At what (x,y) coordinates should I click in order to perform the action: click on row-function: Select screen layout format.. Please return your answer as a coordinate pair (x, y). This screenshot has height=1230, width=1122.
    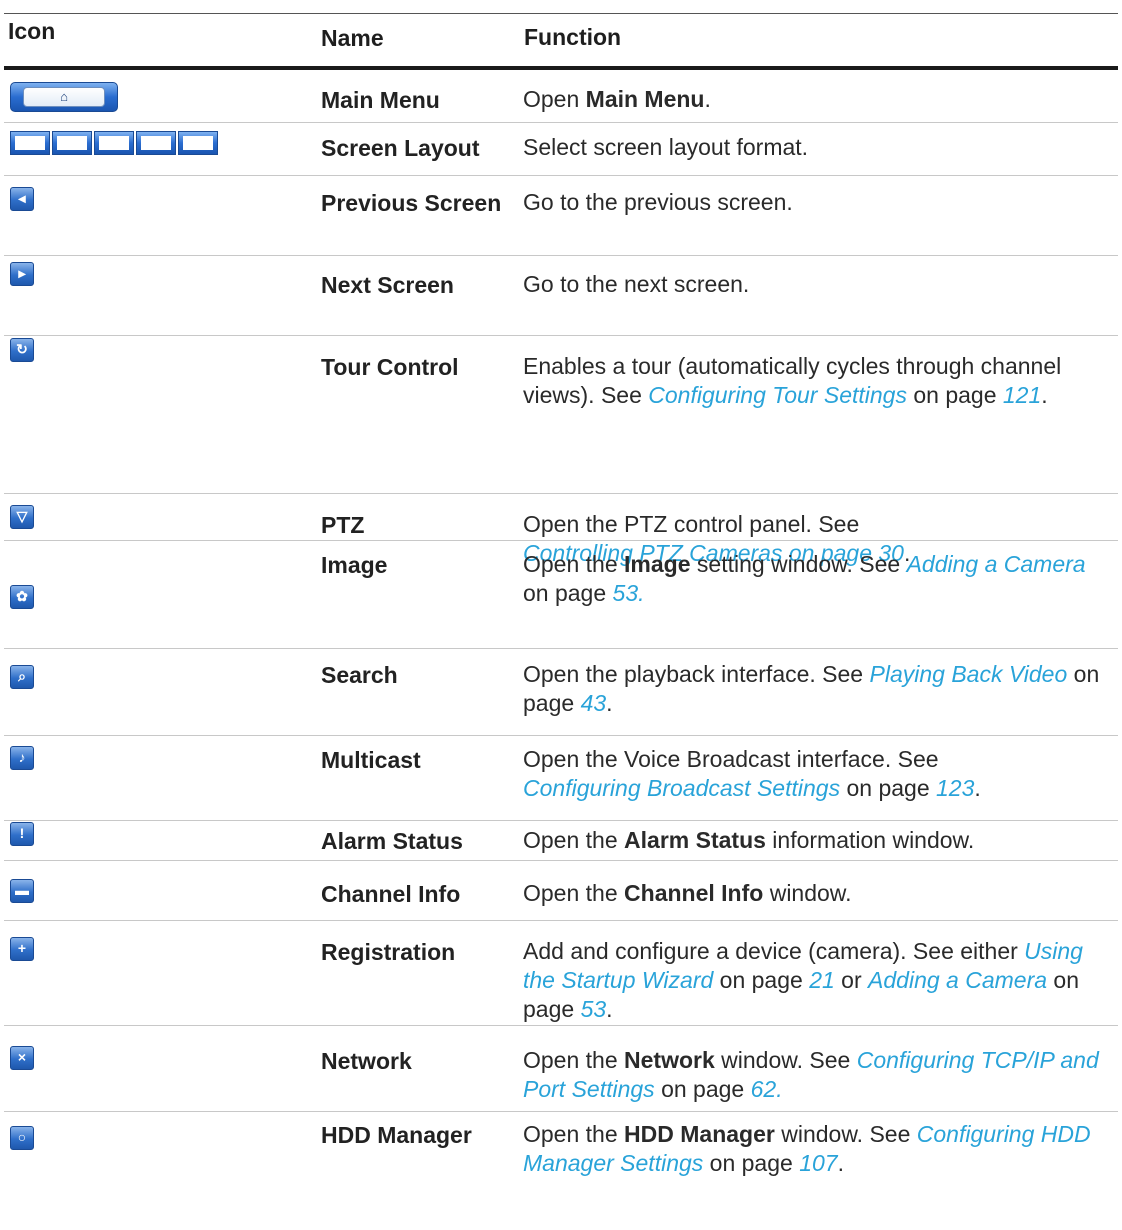
    Looking at the image, I should click on (820, 147).